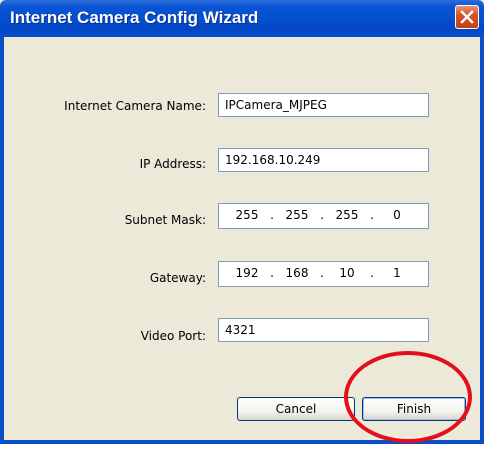 The width and height of the screenshot is (484, 449). I want to click on close-icon, so click(467, 17).